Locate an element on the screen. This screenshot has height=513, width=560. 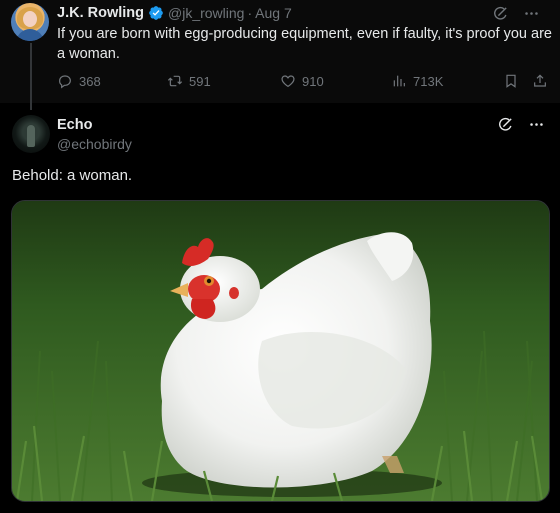
bookmark-button is located at coordinates (511, 81).